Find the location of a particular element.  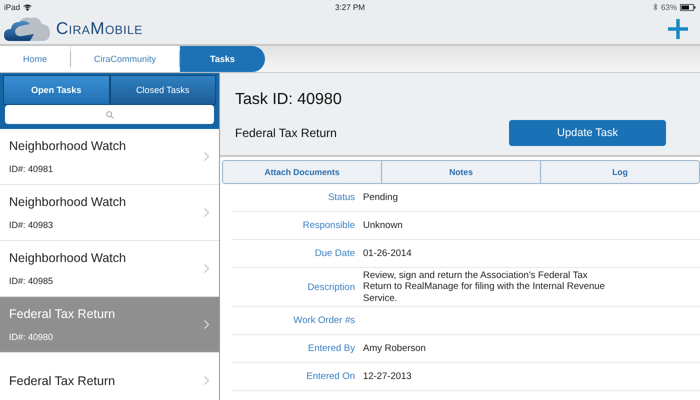

field-value: Unknown is located at coordinates (383, 226).